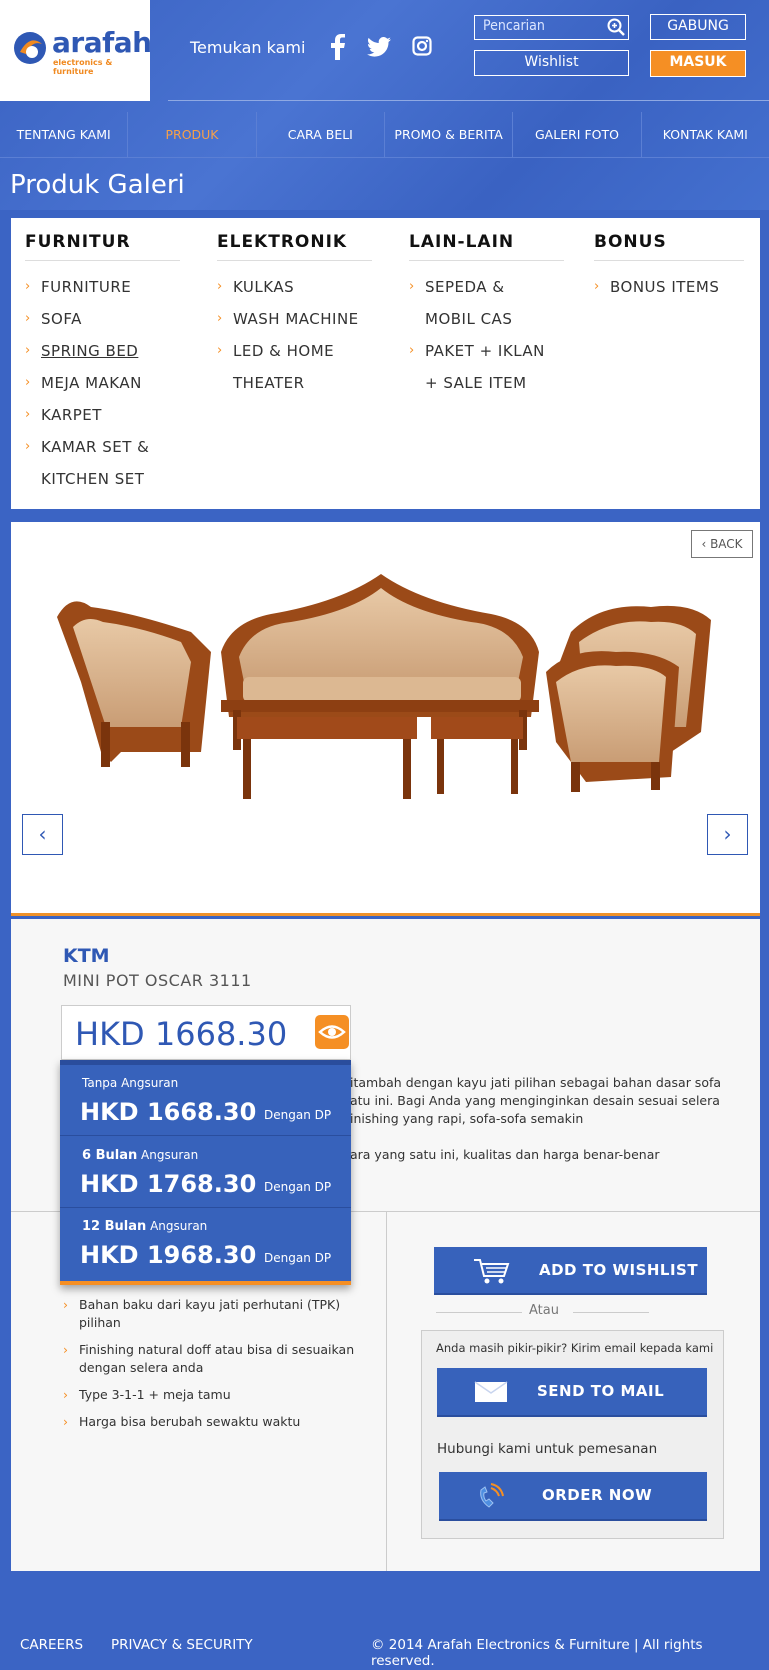  What do you see at coordinates (491, 1391) in the screenshot?
I see `envelope-icon` at bounding box center [491, 1391].